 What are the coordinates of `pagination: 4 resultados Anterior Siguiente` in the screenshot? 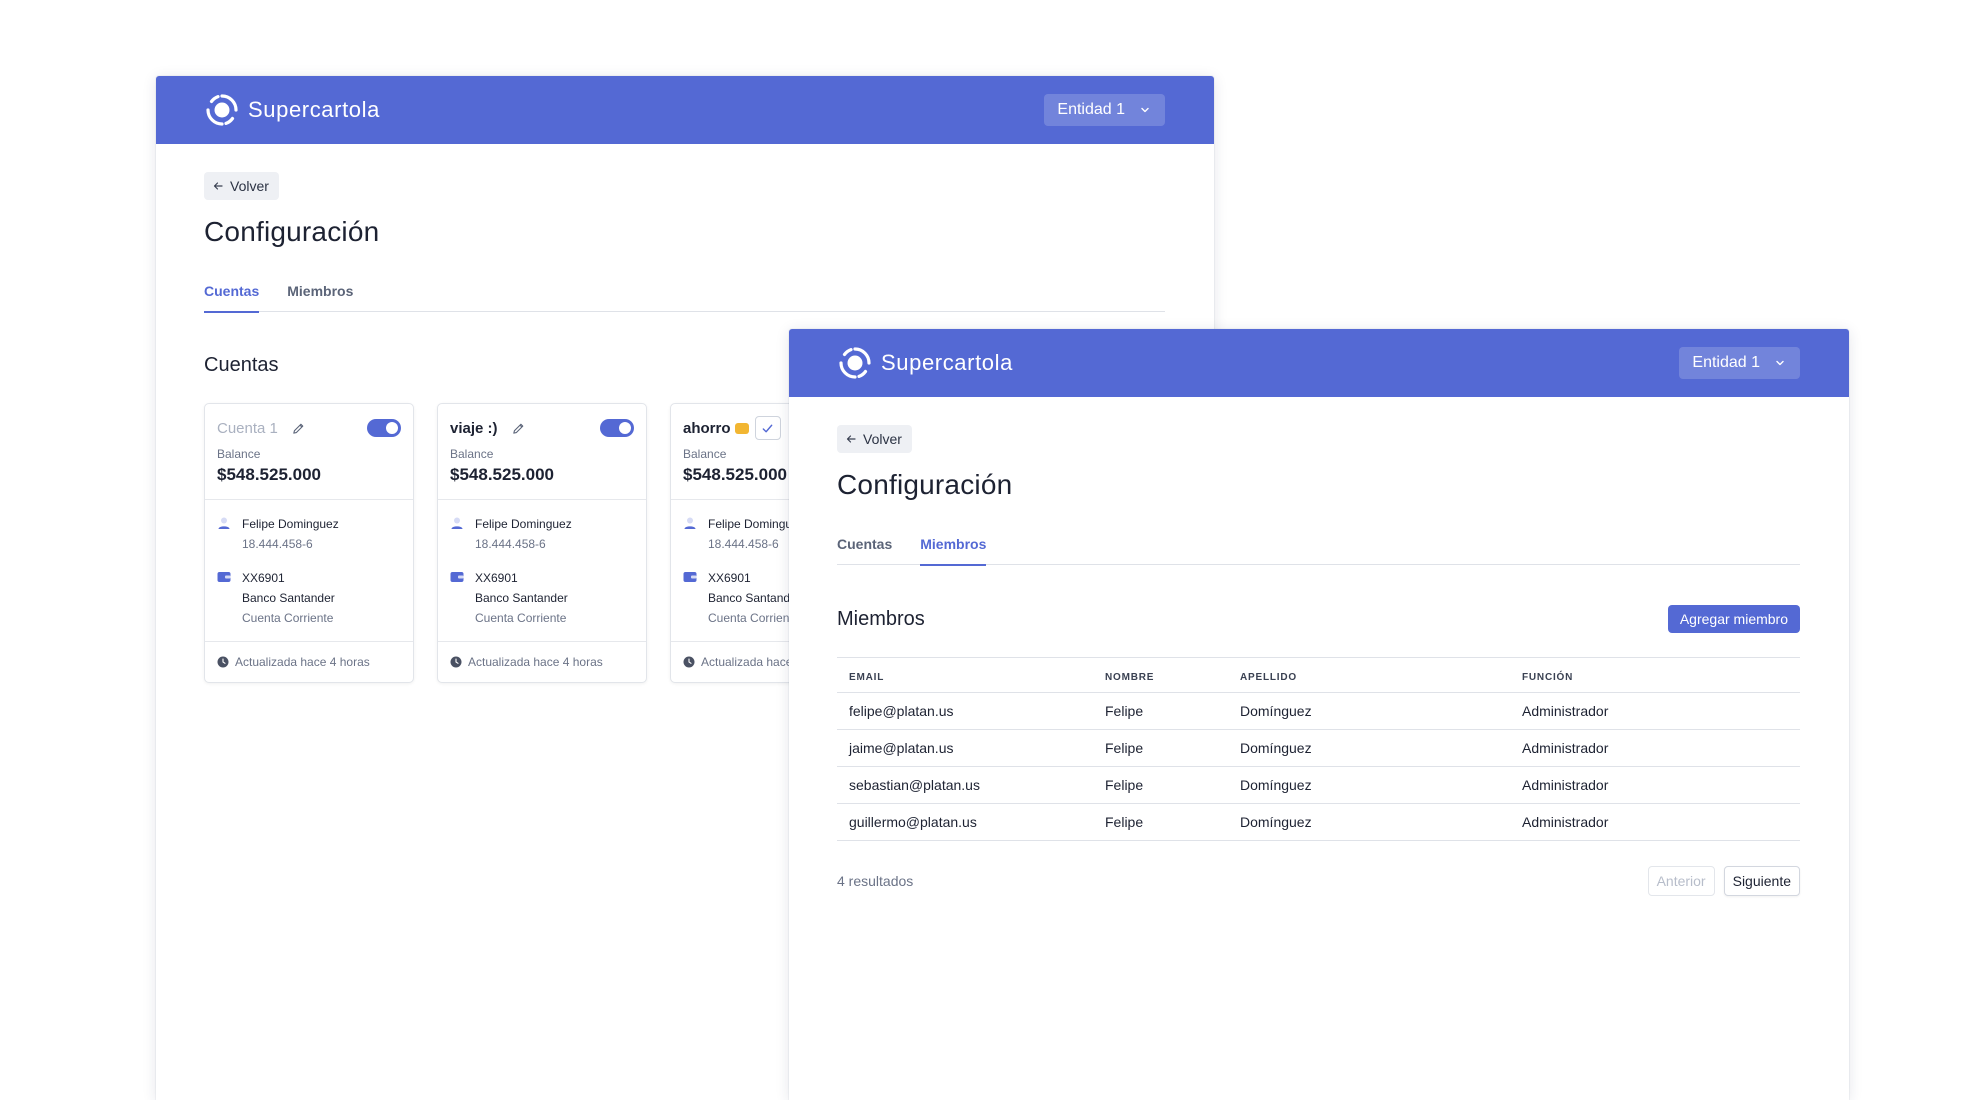 It's located at (1318, 881).